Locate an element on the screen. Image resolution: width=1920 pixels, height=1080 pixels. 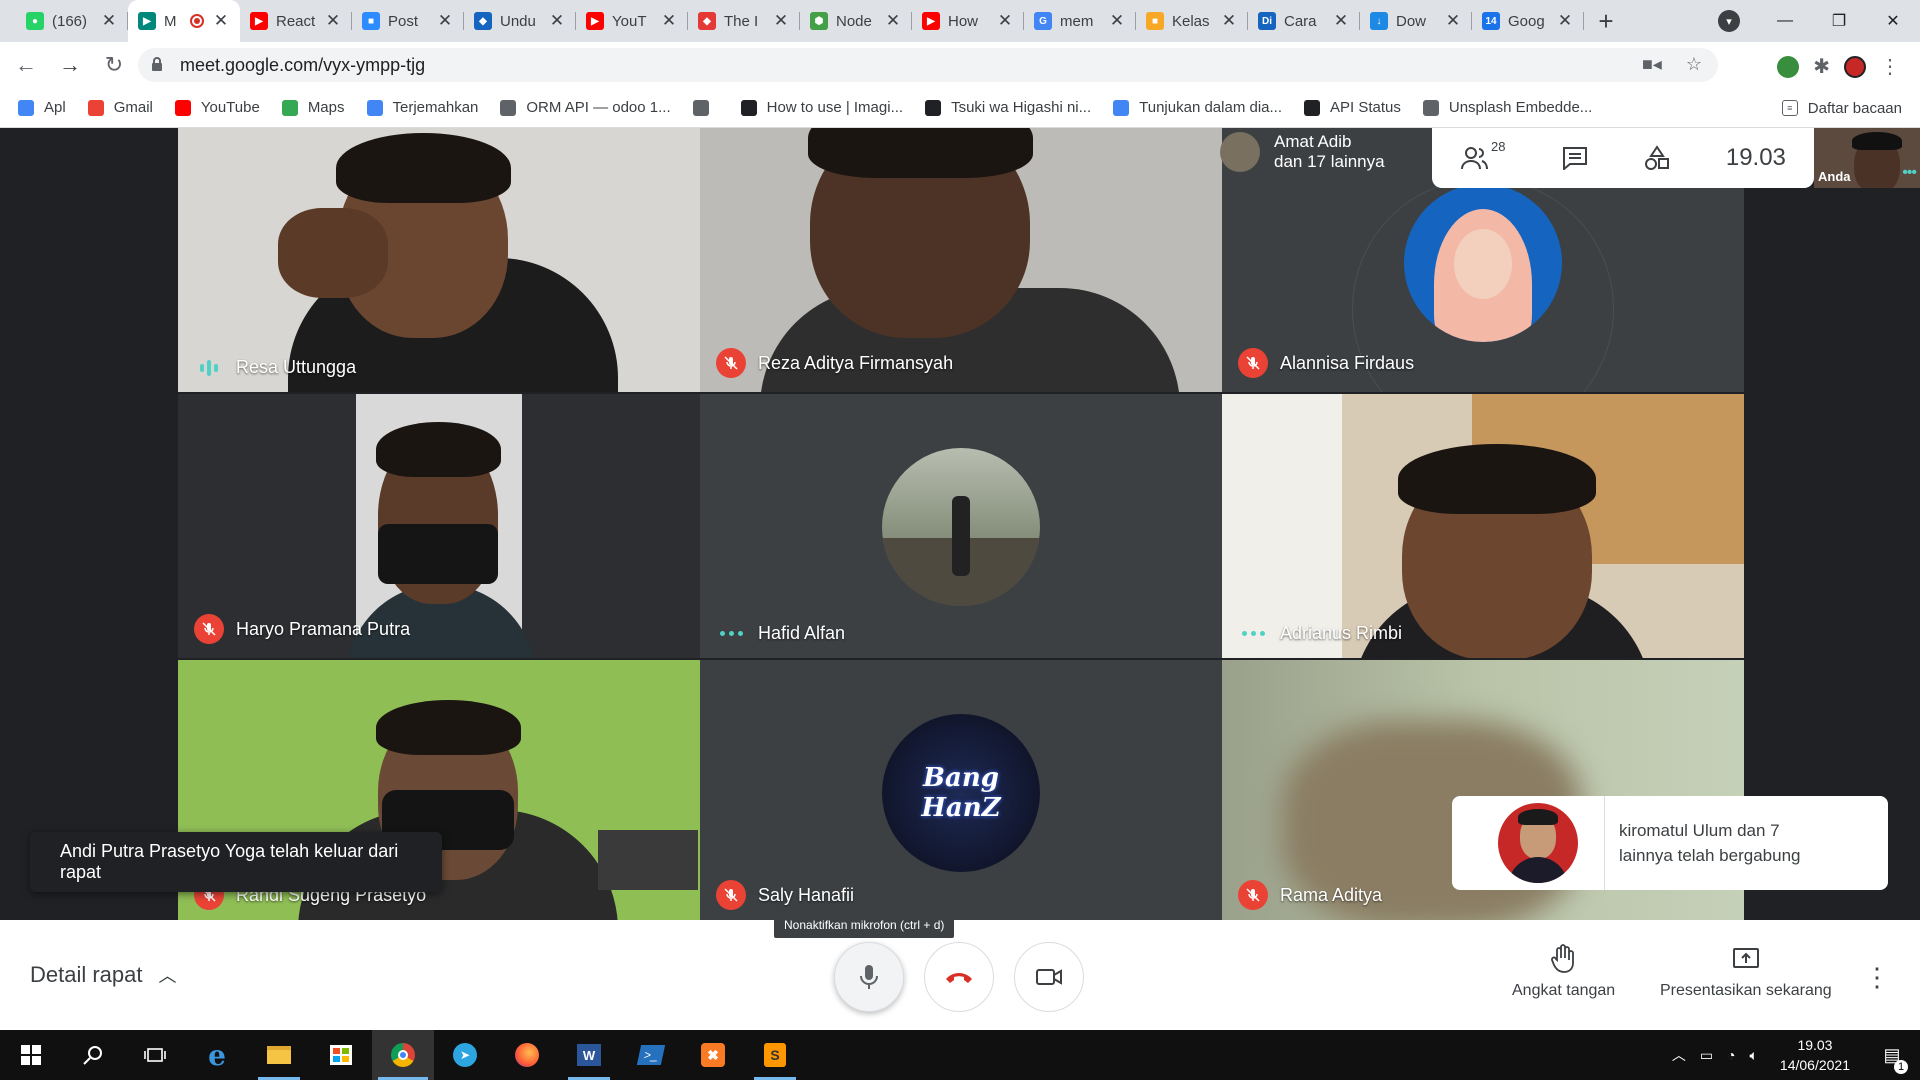
bookmark-item: Terjemahkan is located at coordinates (422, 107).